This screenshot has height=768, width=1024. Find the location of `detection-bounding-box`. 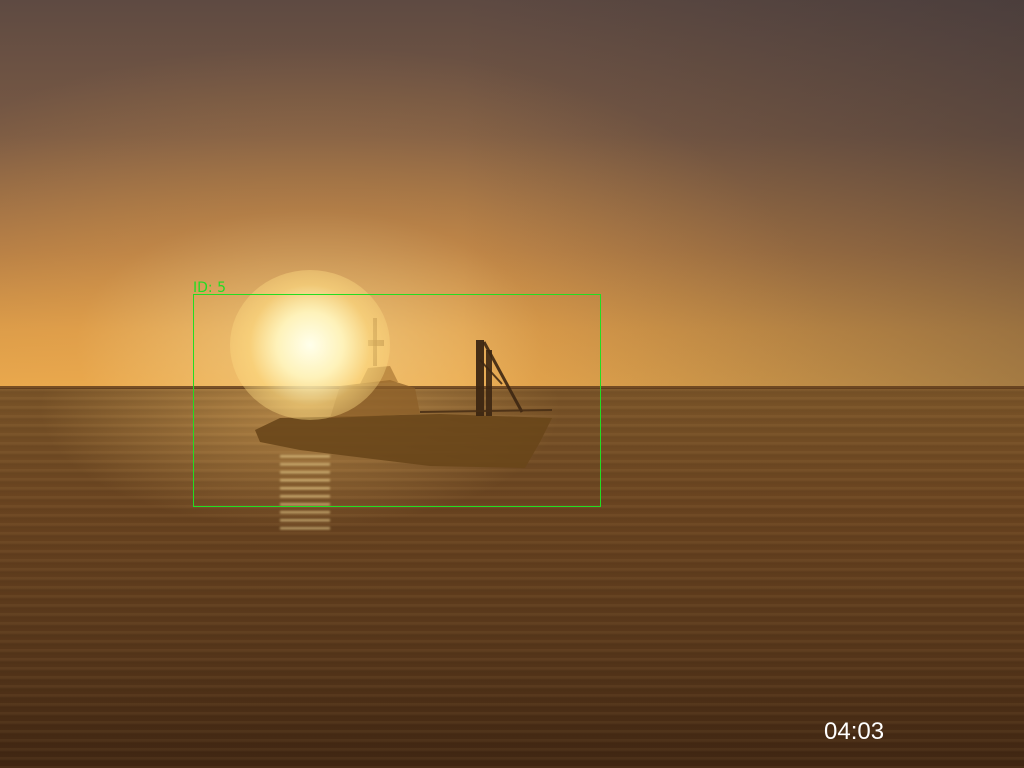

detection-bounding-box is located at coordinates (397, 400).